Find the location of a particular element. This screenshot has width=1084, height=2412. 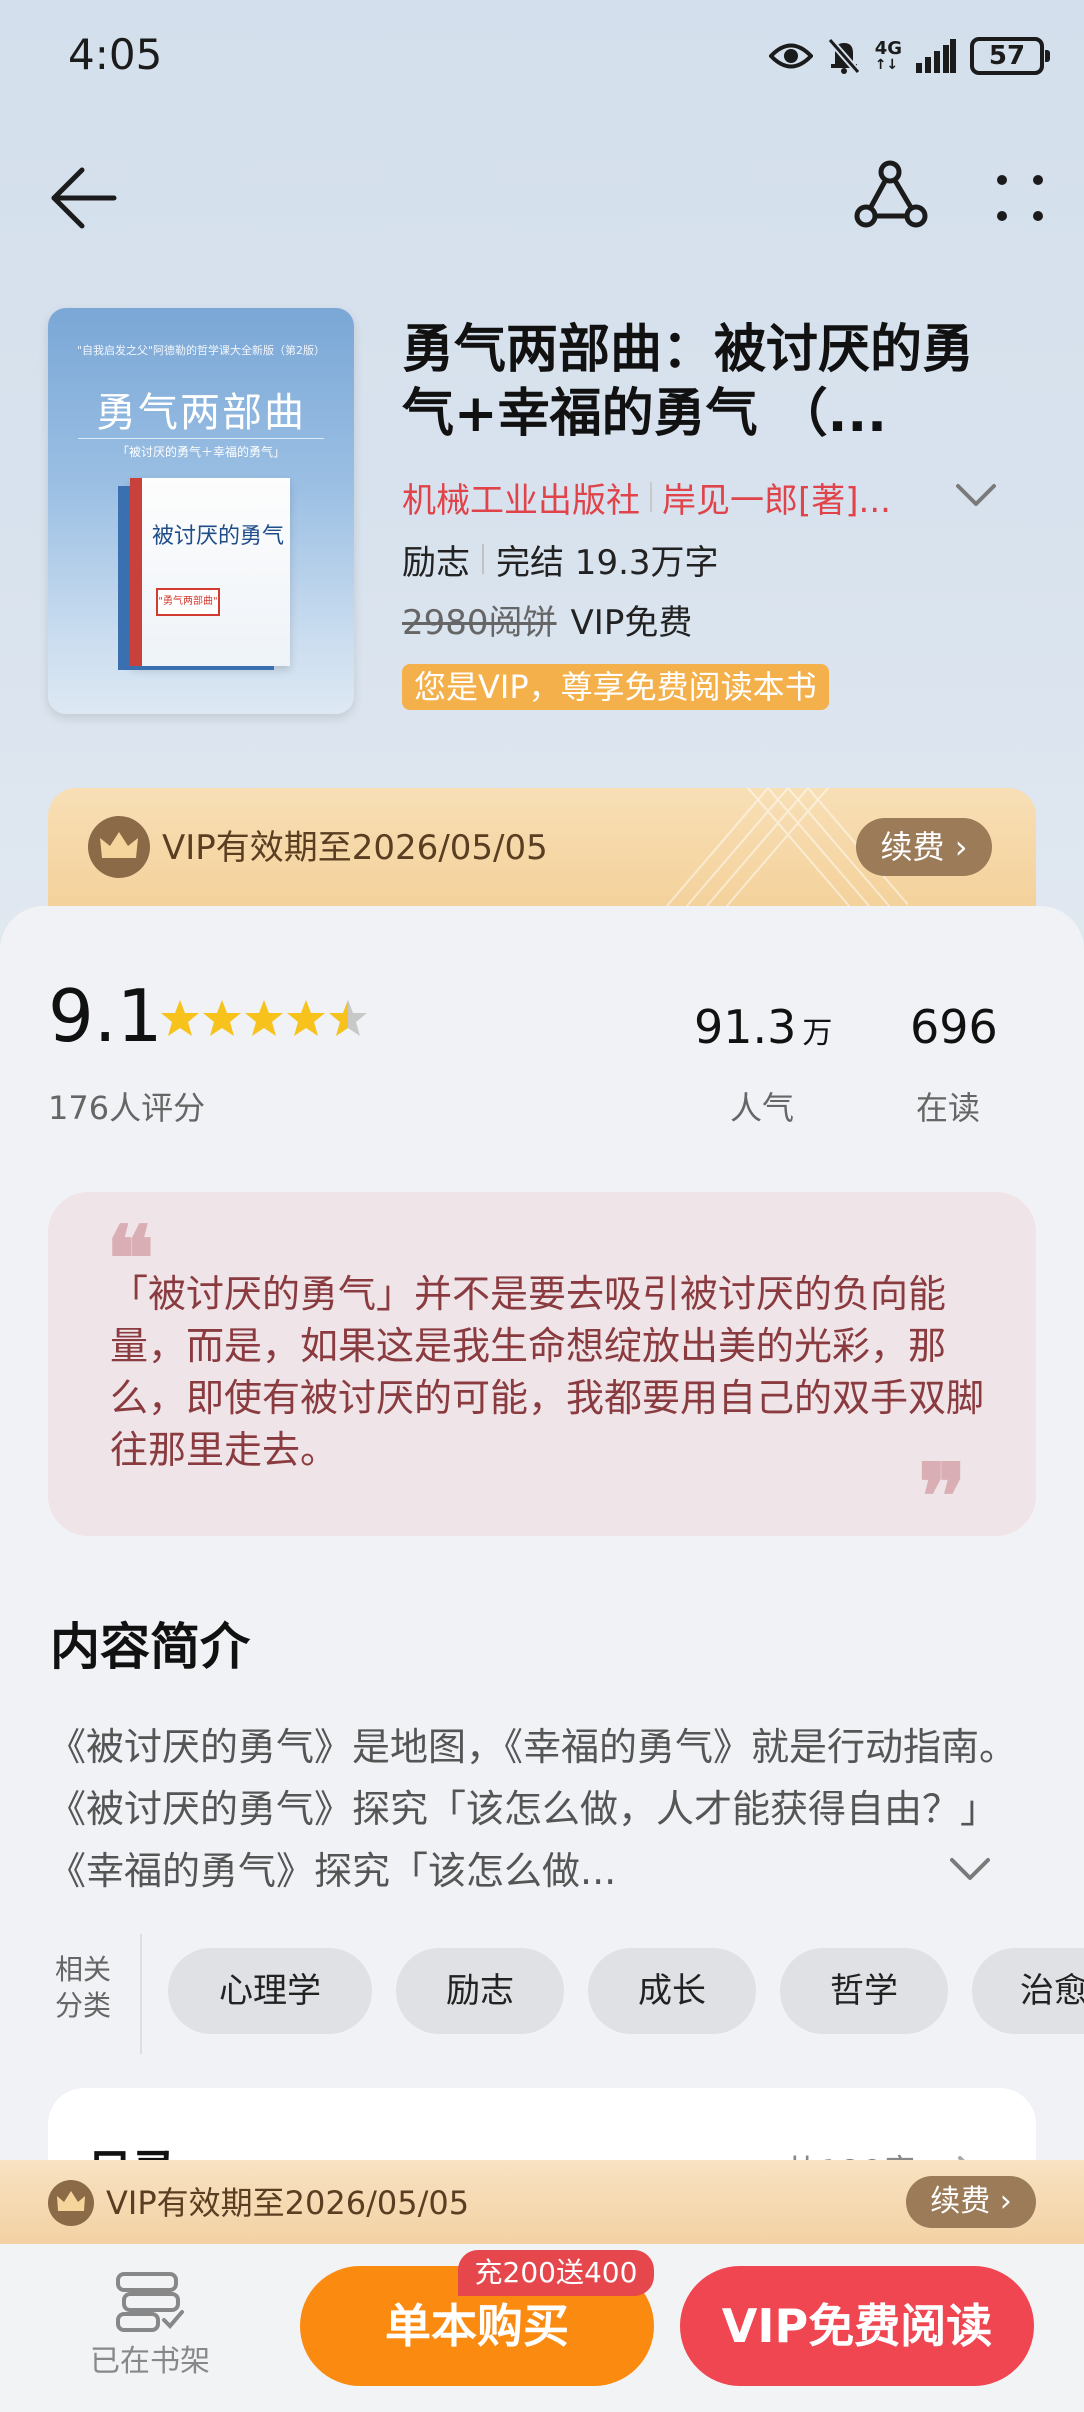

status-bar: 4:05 4G ↑↓ 57 is located at coordinates (542, 55).